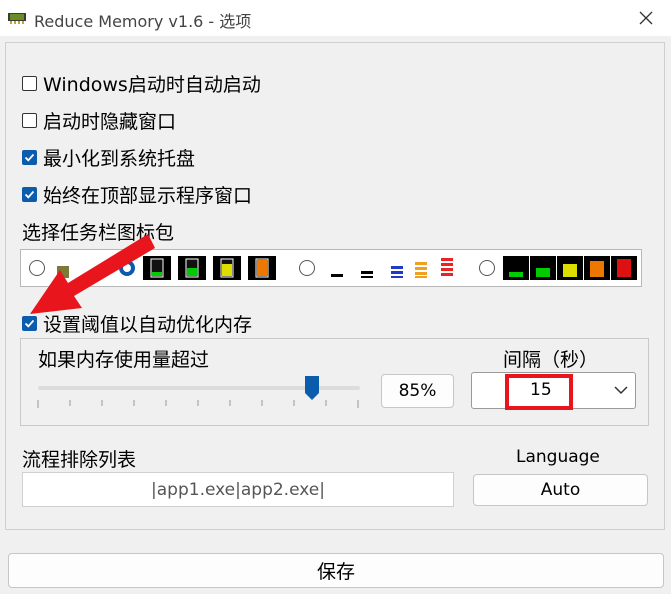 This screenshot has width=671, height=594. Describe the element at coordinates (539, 392) in the screenshot. I see `annotation-highlight-box` at that location.